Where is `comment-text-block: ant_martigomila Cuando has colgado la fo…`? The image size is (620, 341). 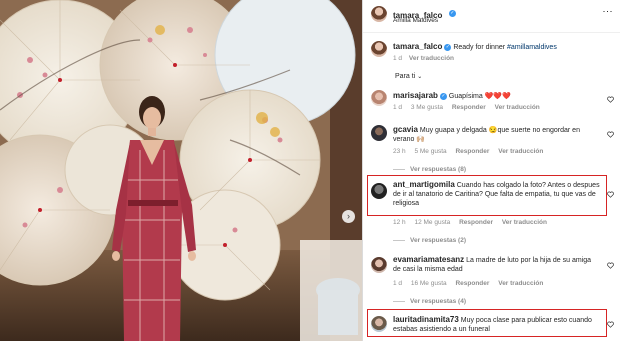
comment-text-block: ant_martigomila Cuando has colgado la fo… is located at coordinates (498, 194).